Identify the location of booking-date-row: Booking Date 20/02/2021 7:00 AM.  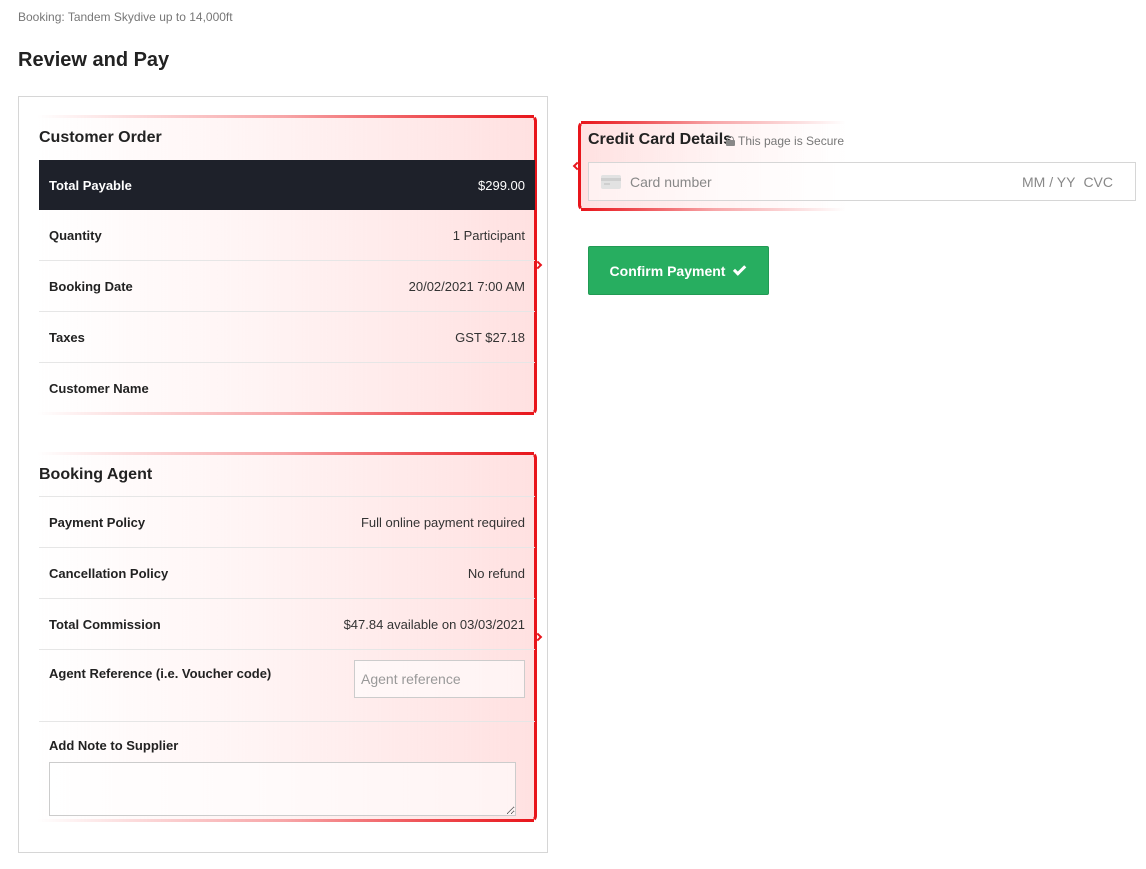
(287, 286).